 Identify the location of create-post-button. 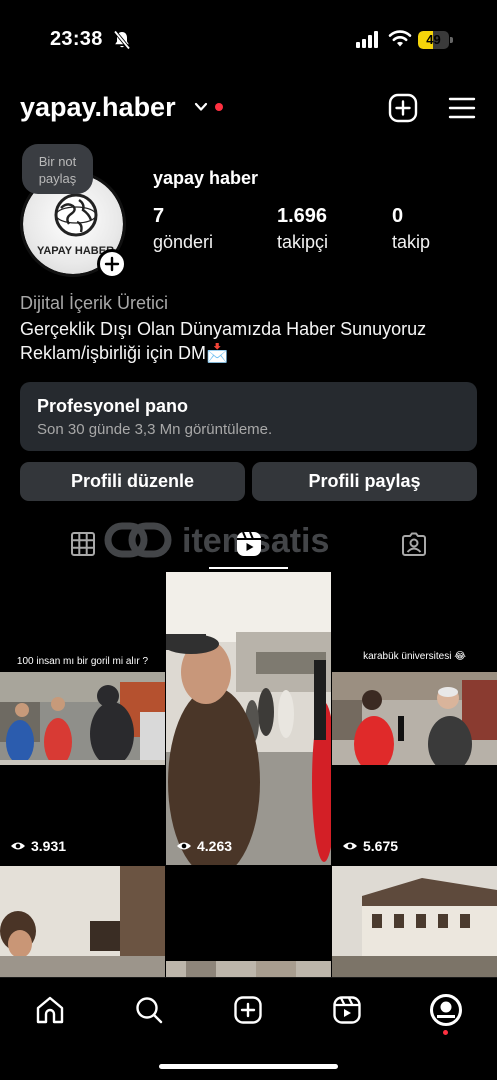
(403, 108).